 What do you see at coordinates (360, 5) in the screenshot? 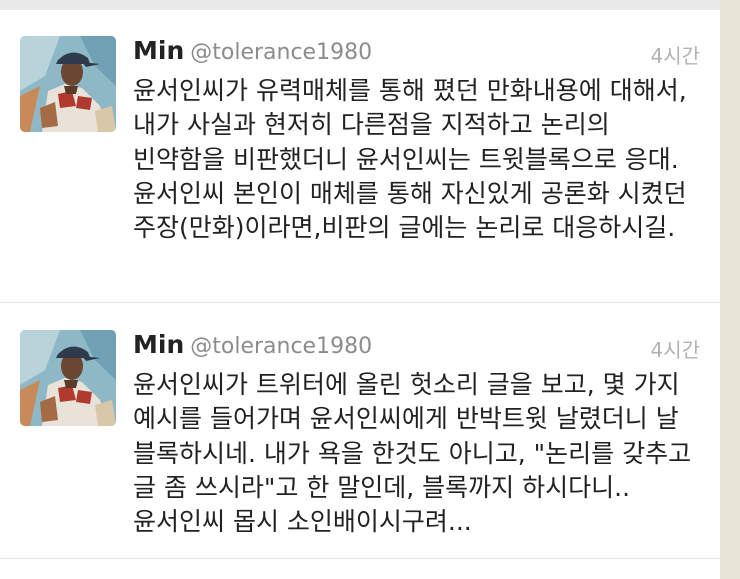
I see `top-edge-bar` at bounding box center [360, 5].